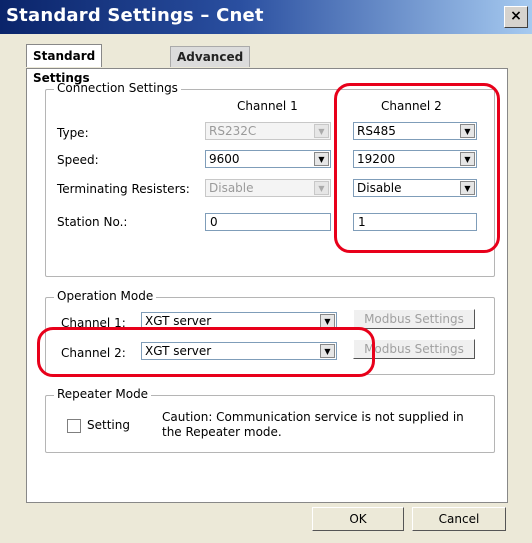 This screenshot has width=532, height=543. Describe the element at coordinates (206, 352) in the screenshot. I see `highlight-channel2-operation` at that location.